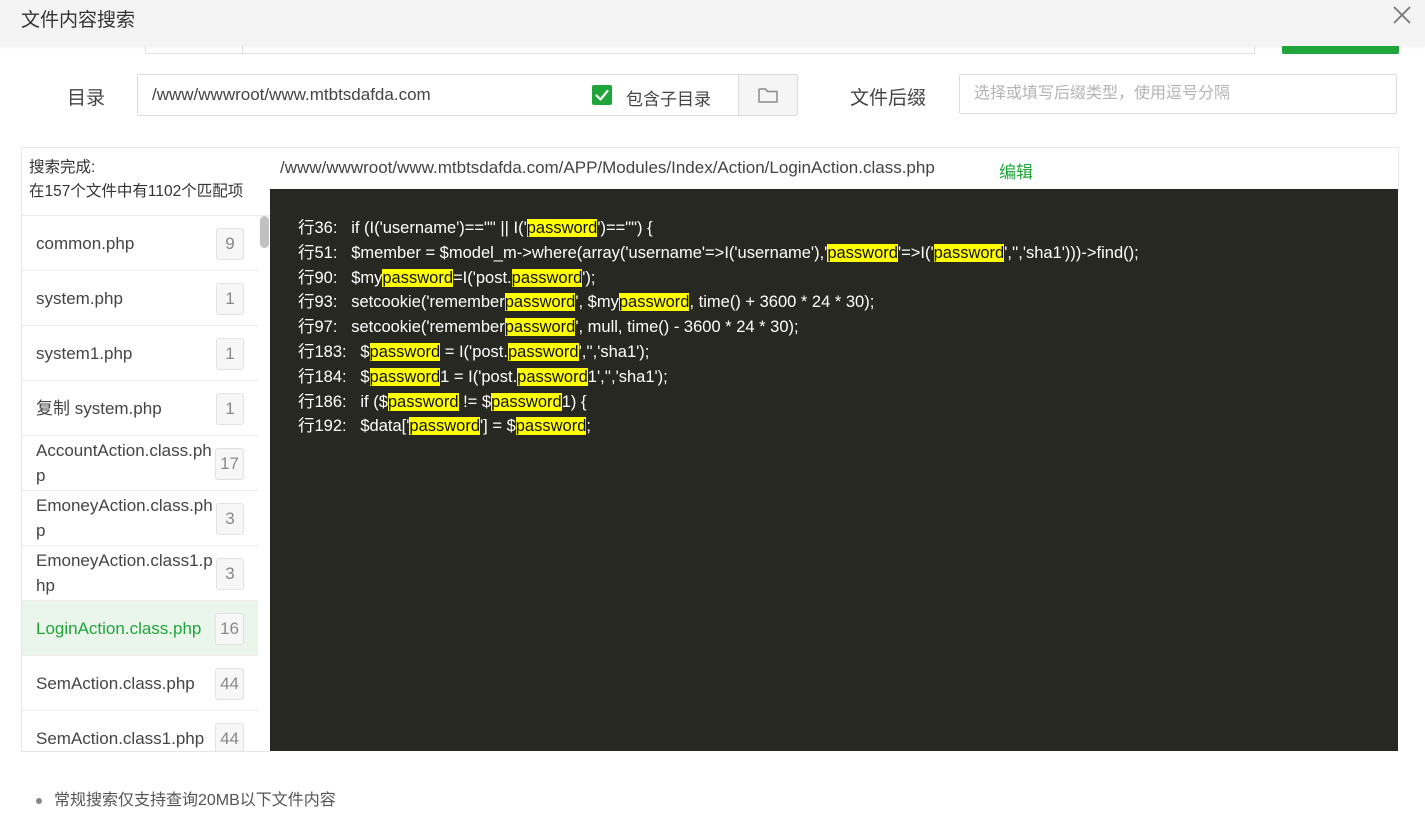  Describe the element at coordinates (86, 98) in the screenshot. I see `dir-label: 目录` at that location.